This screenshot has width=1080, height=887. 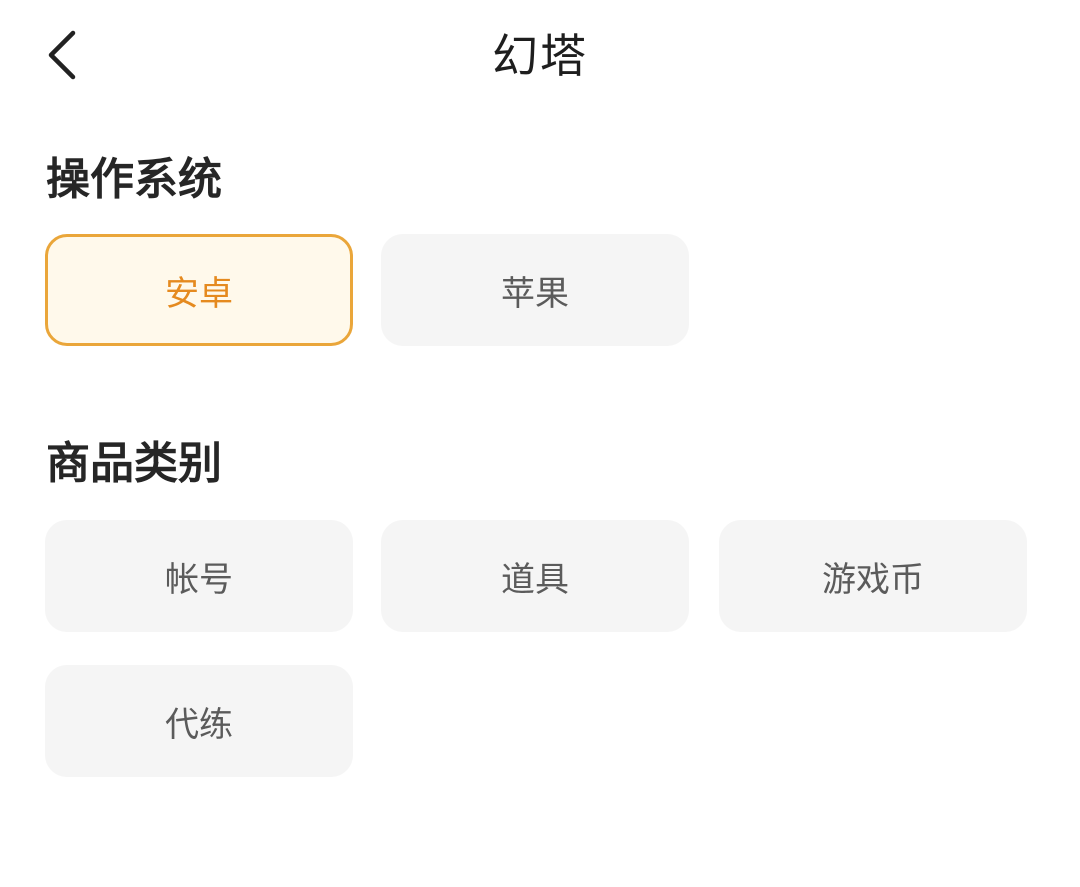 What do you see at coordinates (199, 721) in the screenshot?
I see `category-option-boosting: 代练` at bounding box center [199, 721].